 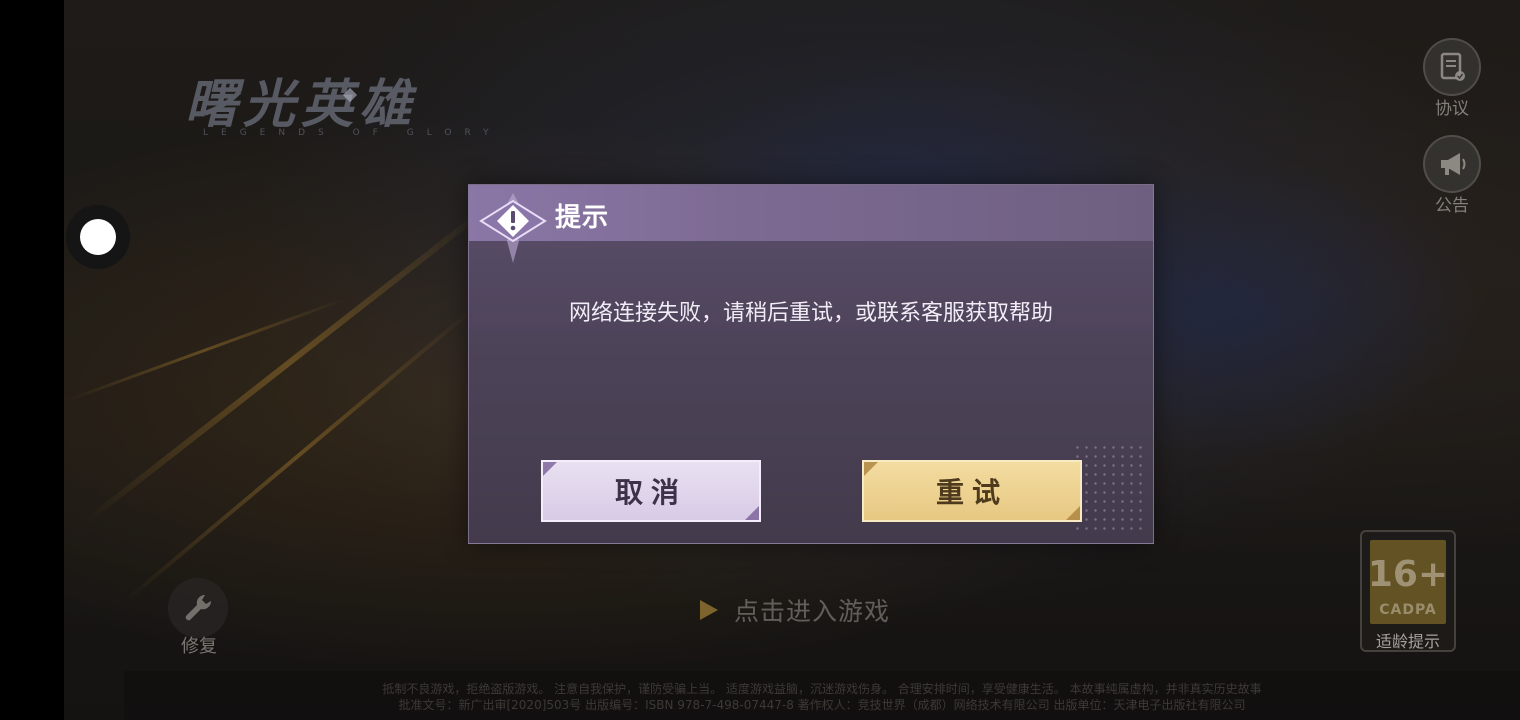 I want to click on notice-label: 公告, so click(x=1452, y=206).